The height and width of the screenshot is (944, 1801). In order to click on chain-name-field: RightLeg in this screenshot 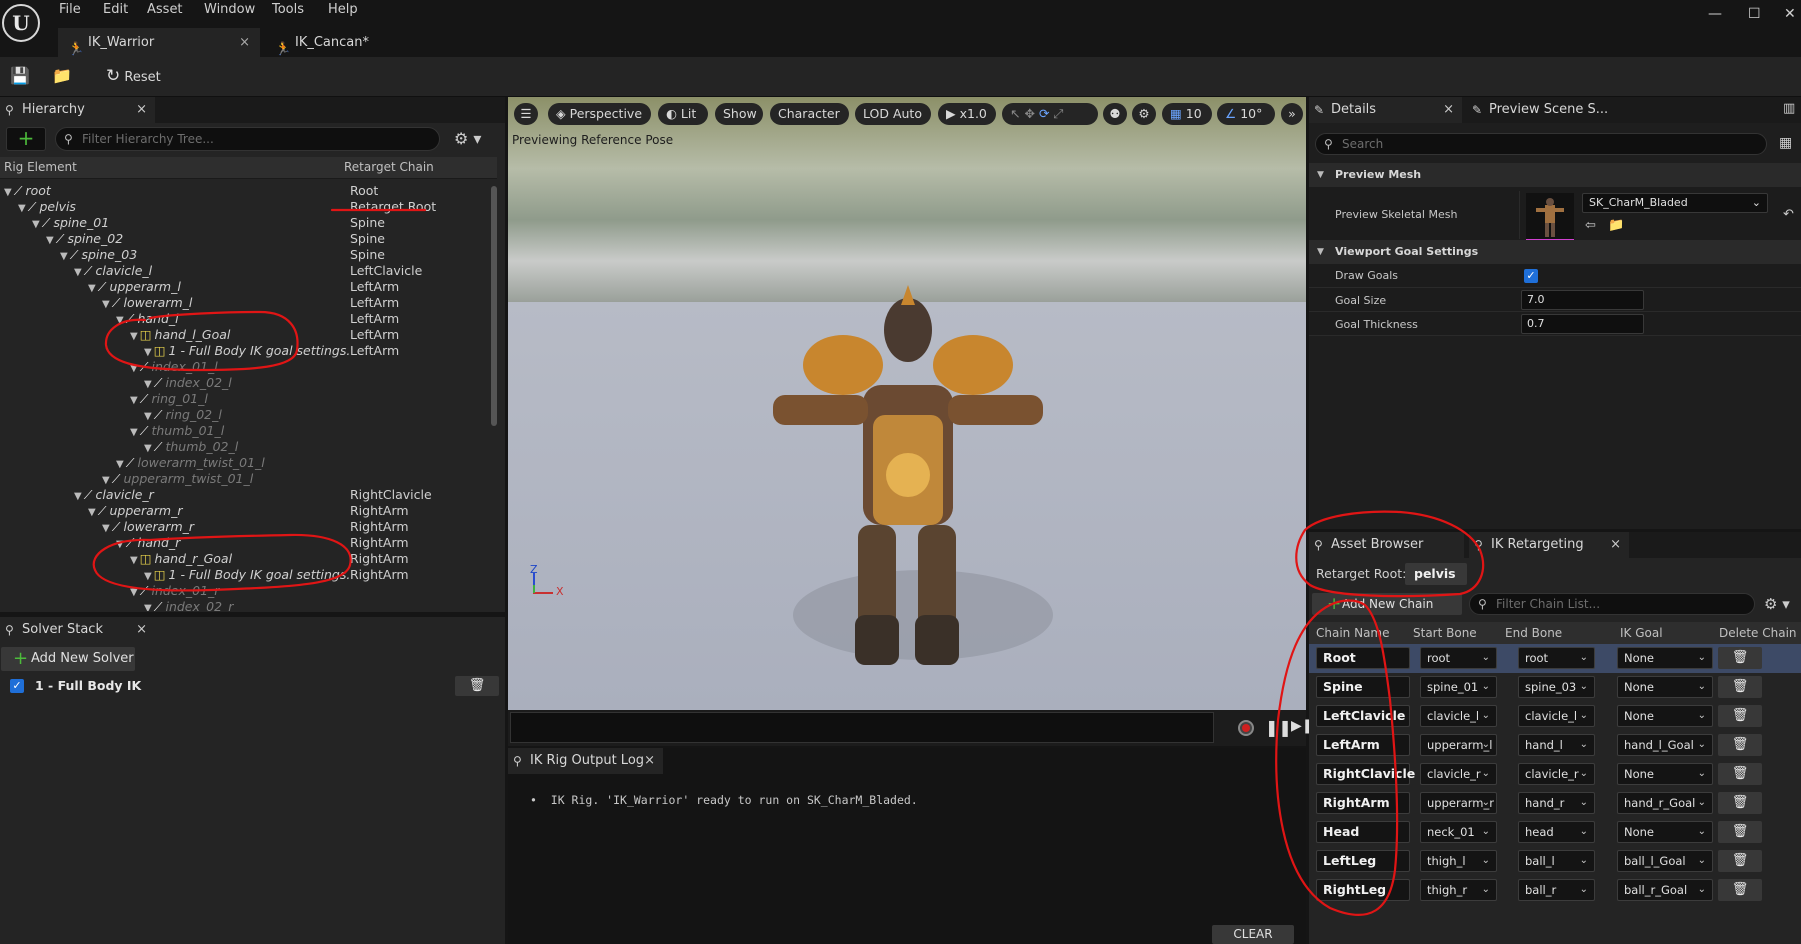, I will do `click(1363, 890)`.